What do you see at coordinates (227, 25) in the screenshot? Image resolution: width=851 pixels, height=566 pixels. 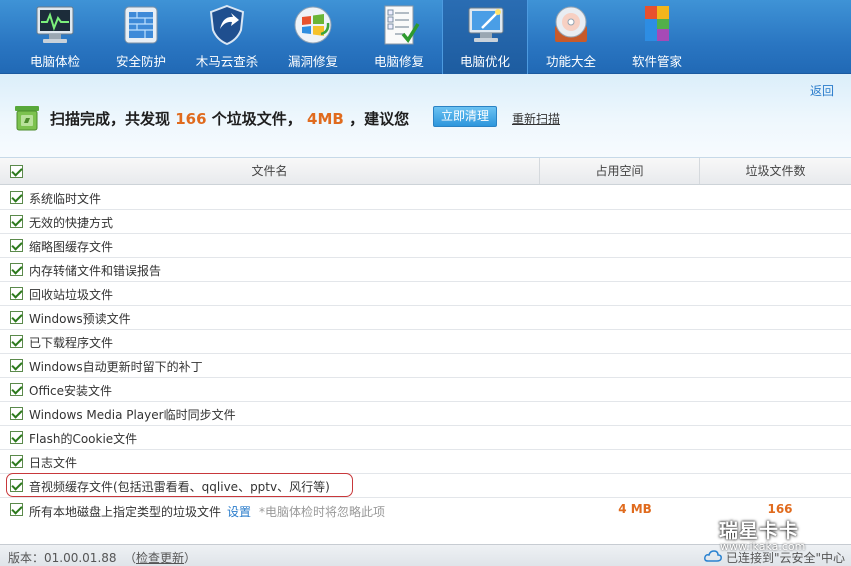 I see `trojan-shield-icon` at bounding box center [227, 25].